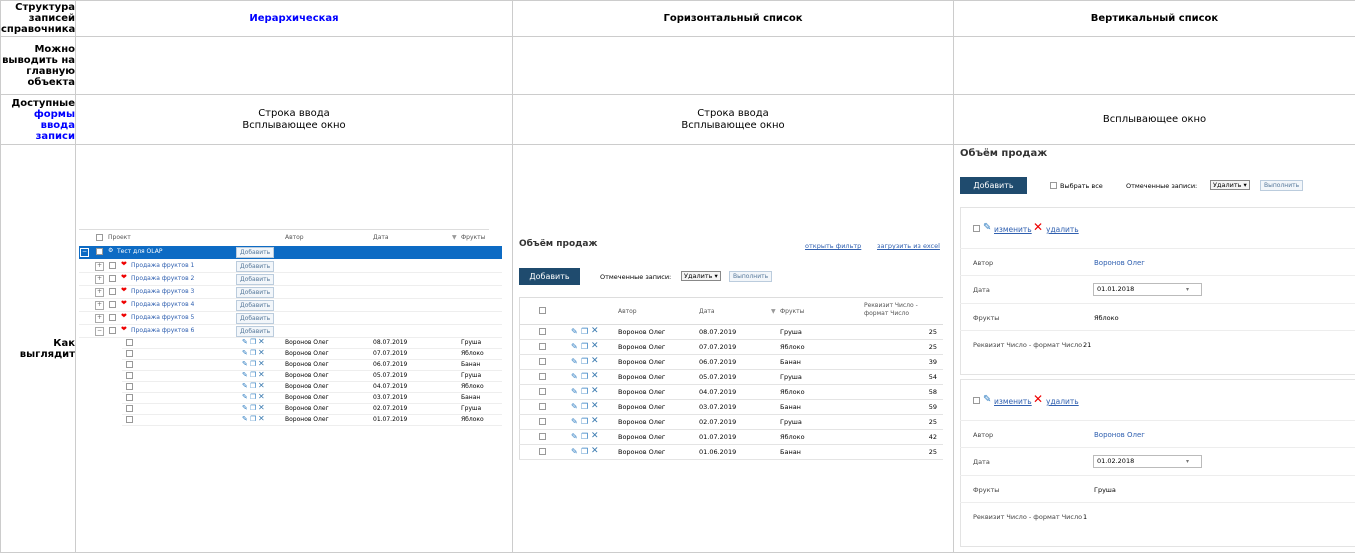 The image size is (1355, 553). Describe the element at coordinates (833, 246) in the screenshot. I see `open-filter-link: открыть фильтр` at that location.